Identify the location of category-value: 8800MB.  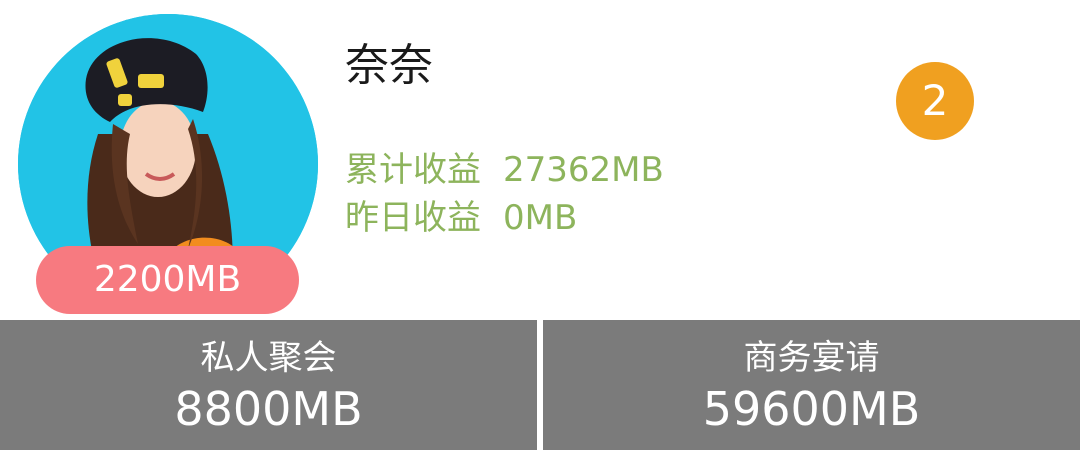
(268, 409).